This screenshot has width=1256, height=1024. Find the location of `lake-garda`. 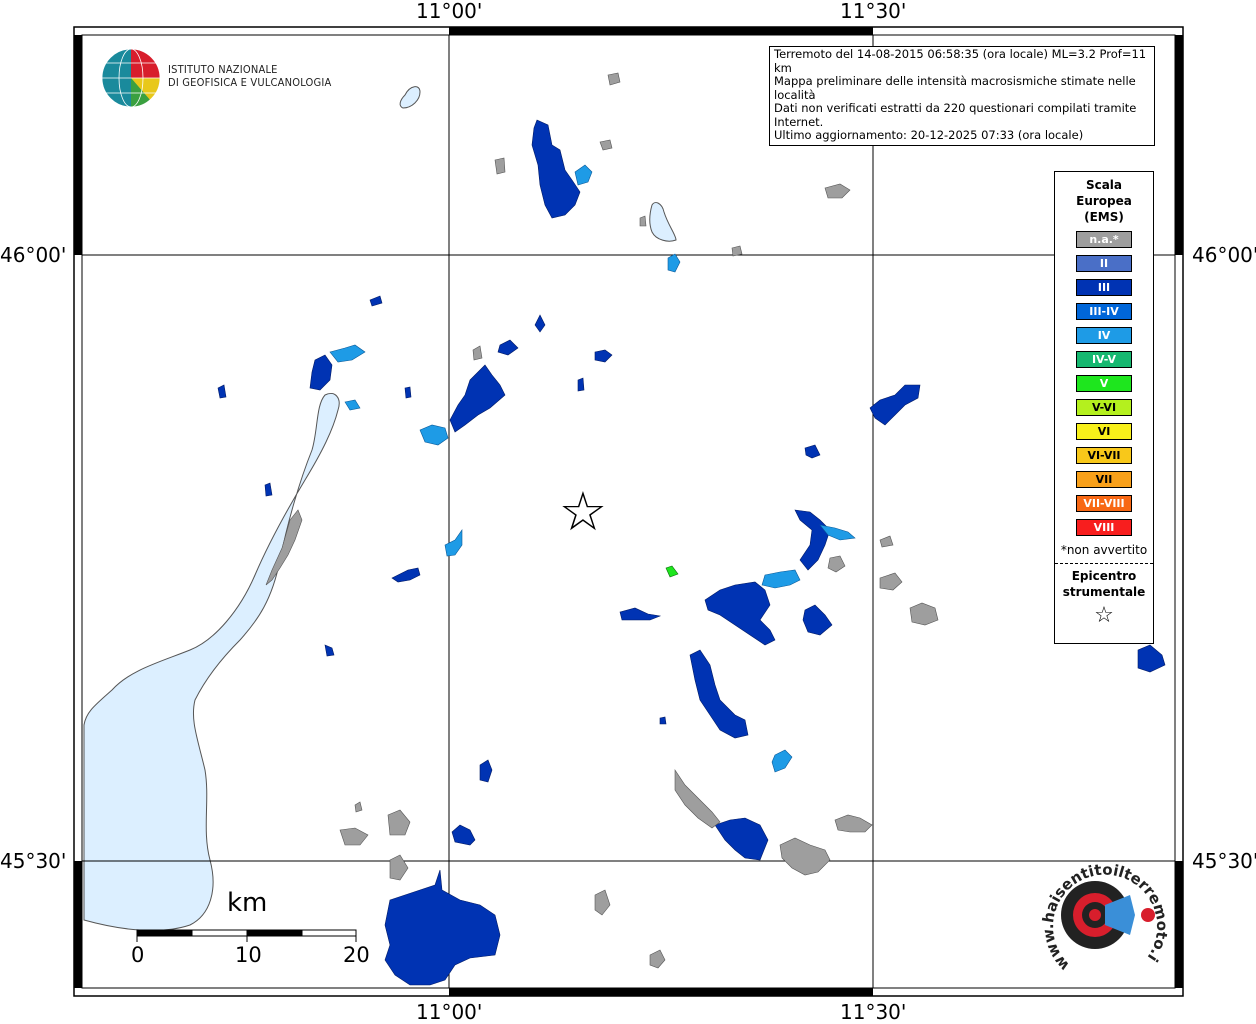

lake-garda is located at coordinates (211, 662).